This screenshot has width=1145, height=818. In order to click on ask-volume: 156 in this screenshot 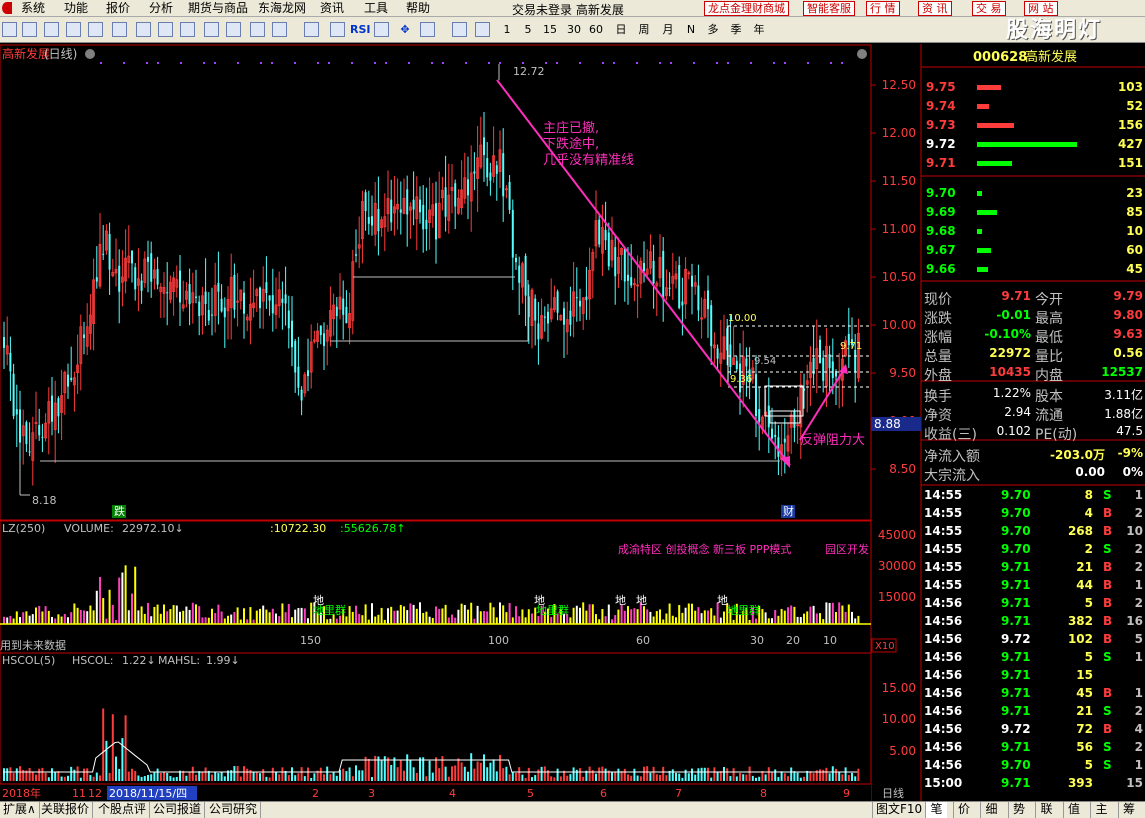, I will do `click(1130, 125)`.